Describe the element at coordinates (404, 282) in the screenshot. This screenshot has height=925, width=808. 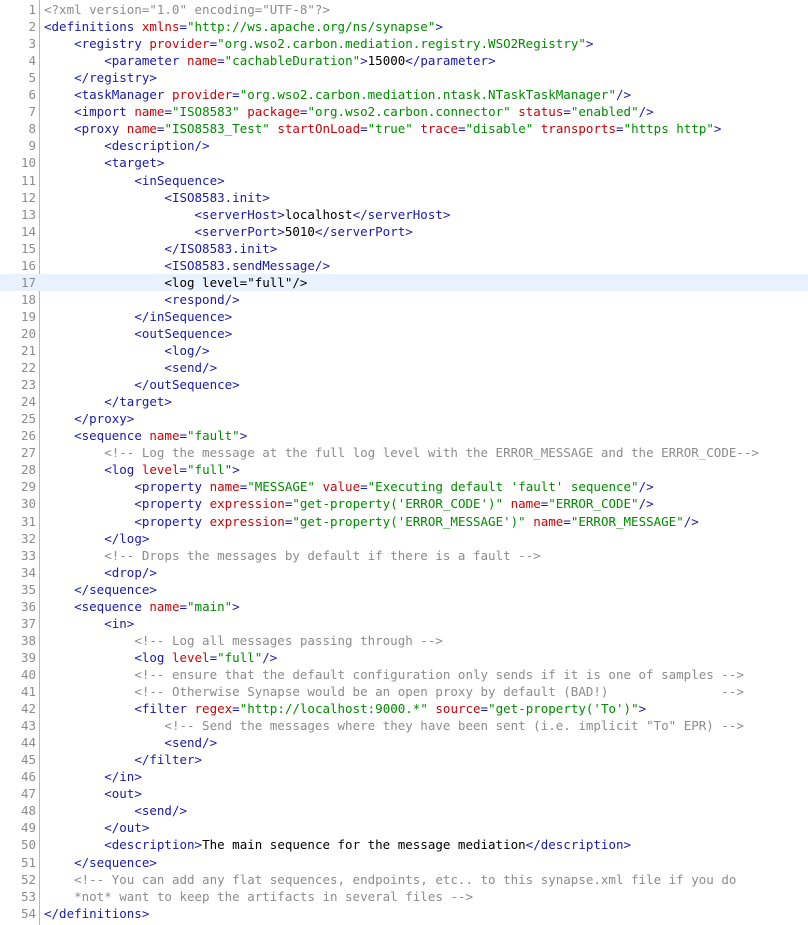
I see `code-line: 17 <log level="full"/>` at that location.